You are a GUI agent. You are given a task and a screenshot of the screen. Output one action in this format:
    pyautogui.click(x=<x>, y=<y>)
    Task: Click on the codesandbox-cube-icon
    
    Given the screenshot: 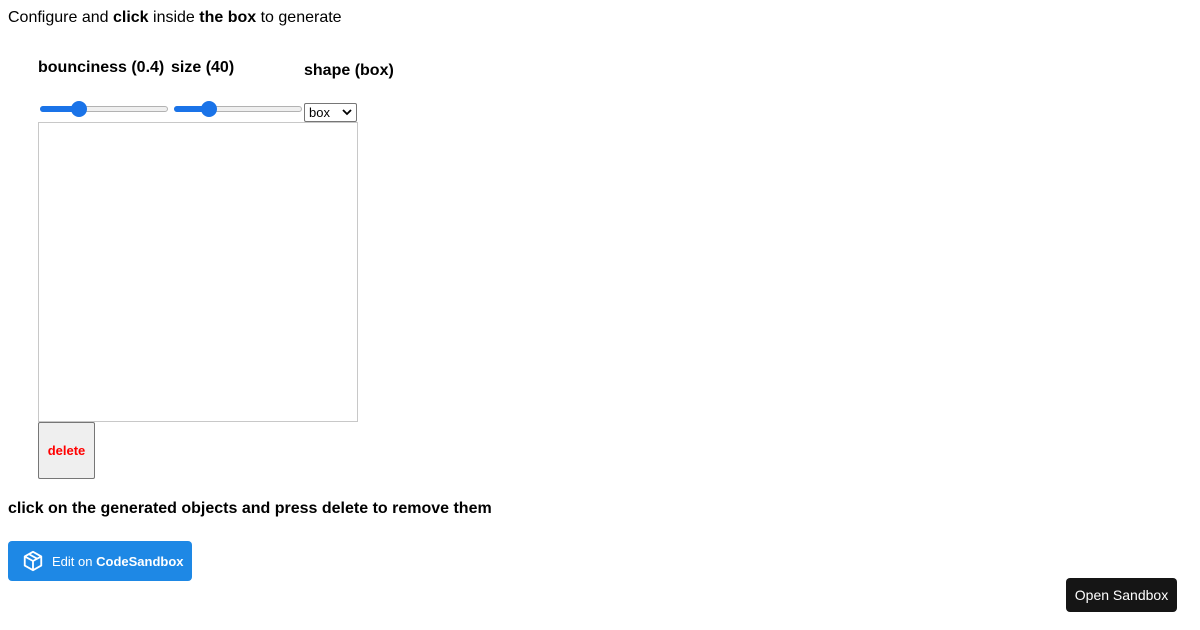 What is the action you would take?
    pyautogui.click(x=33, y=561)
    